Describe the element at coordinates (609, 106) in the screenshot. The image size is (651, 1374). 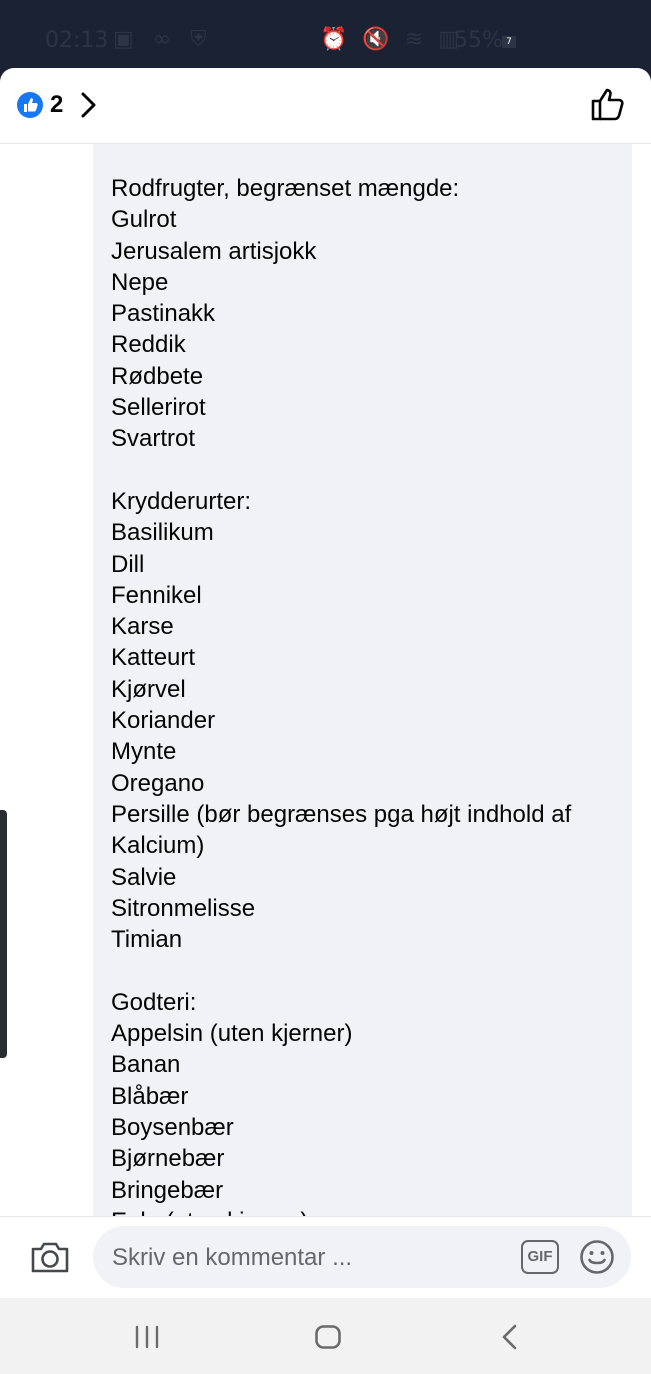
I see `thumbs-up-outline-icon` at that location.